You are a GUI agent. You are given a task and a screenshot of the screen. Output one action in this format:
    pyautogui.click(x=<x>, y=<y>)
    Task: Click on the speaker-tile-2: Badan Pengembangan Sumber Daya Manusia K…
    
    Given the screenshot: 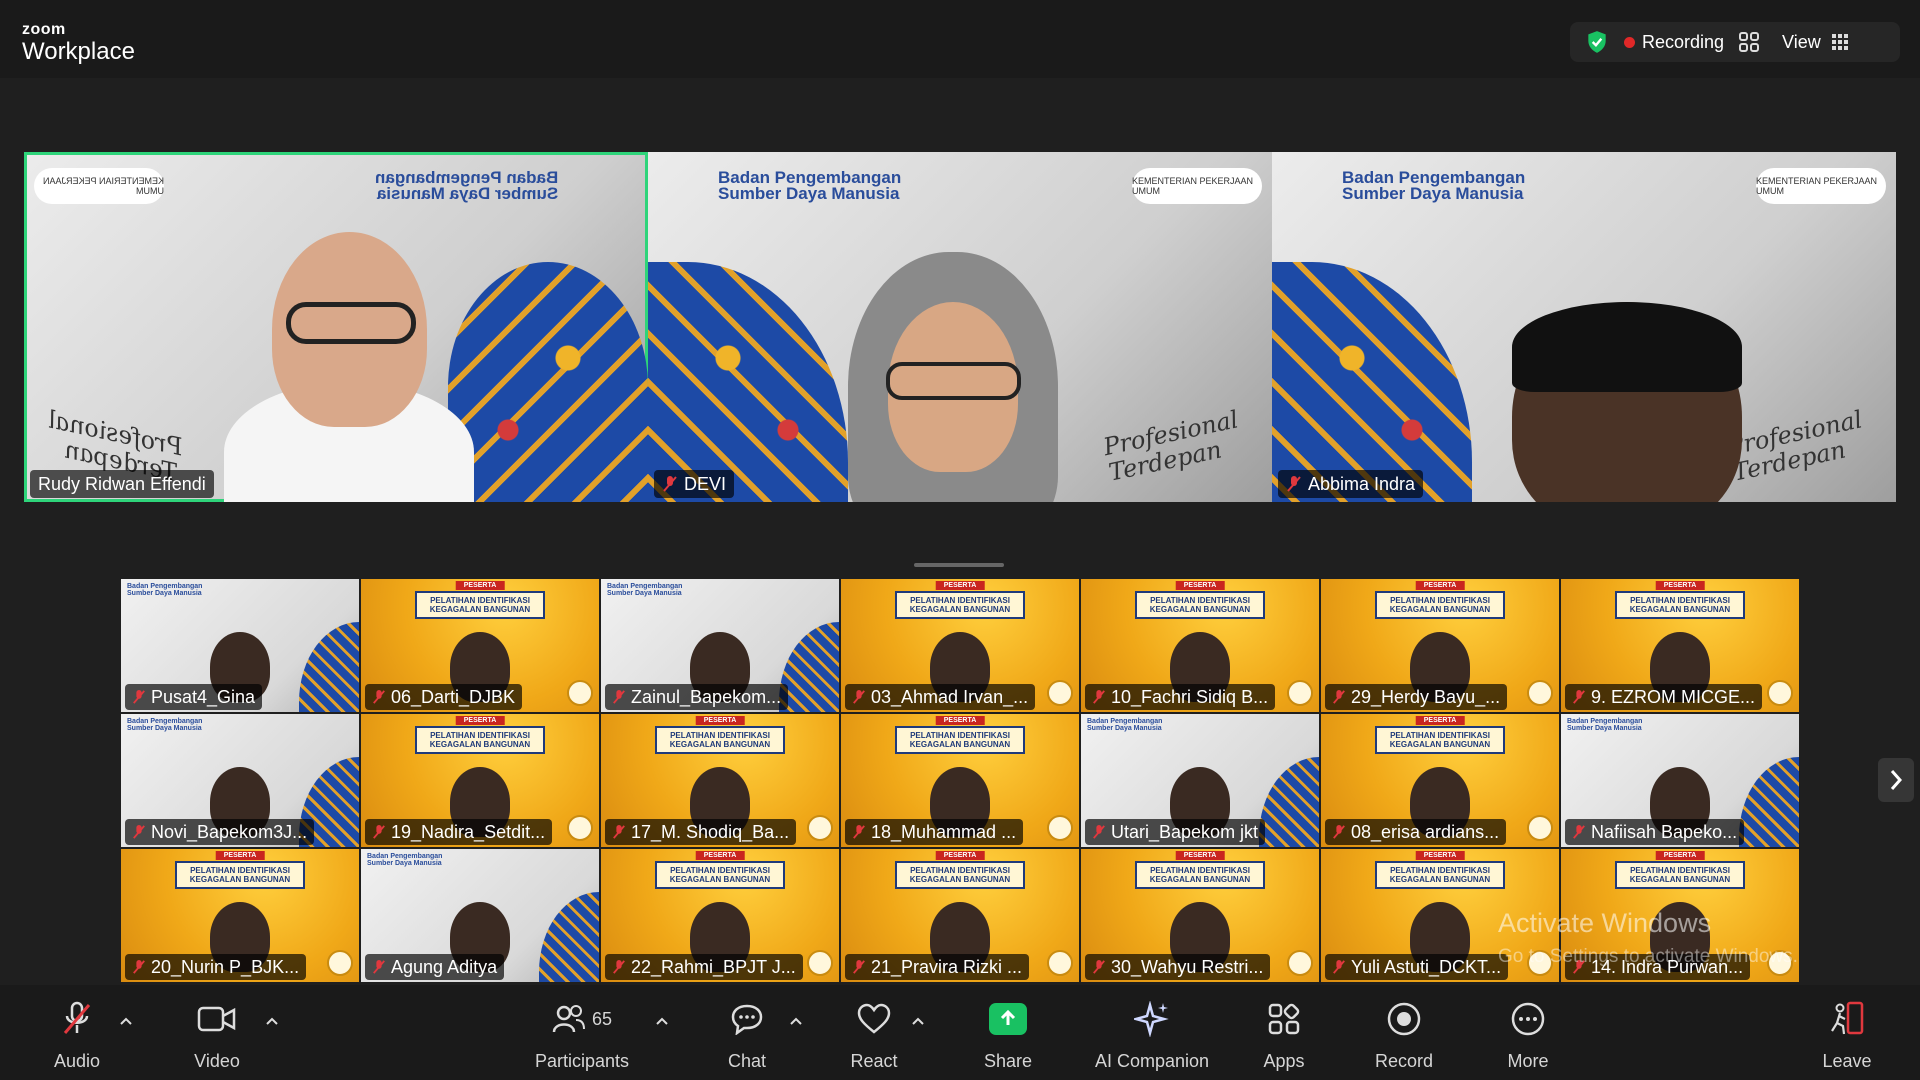 What is the action you would take?
    pyautogui.click(x=960, y=327)
    